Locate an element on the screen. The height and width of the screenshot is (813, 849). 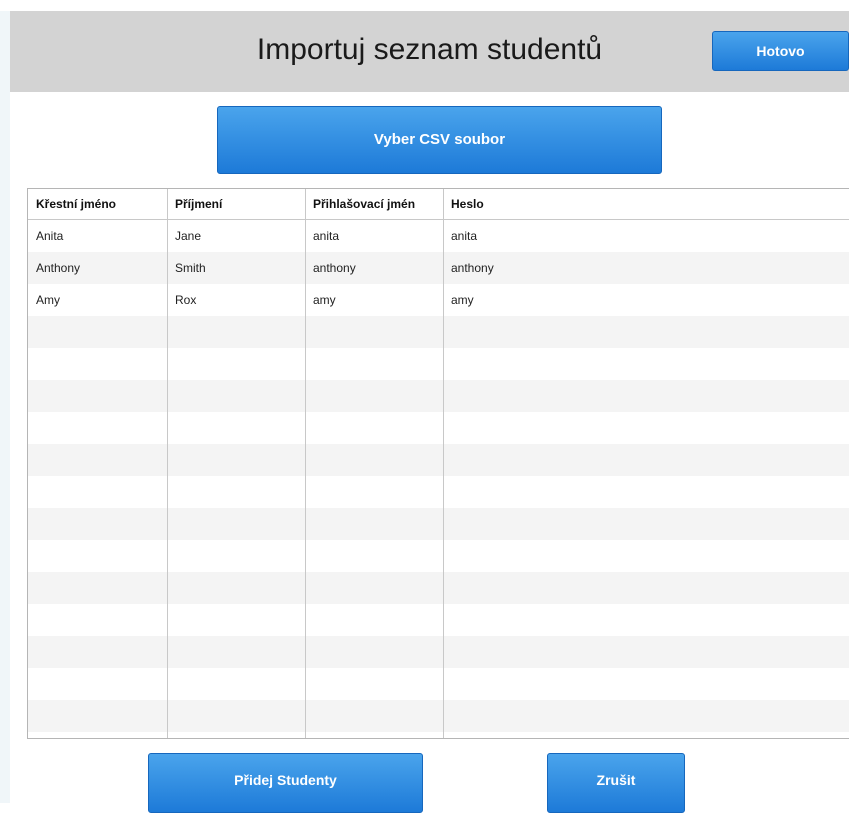
table-cell: Anita is located at coordinates (50, 236).